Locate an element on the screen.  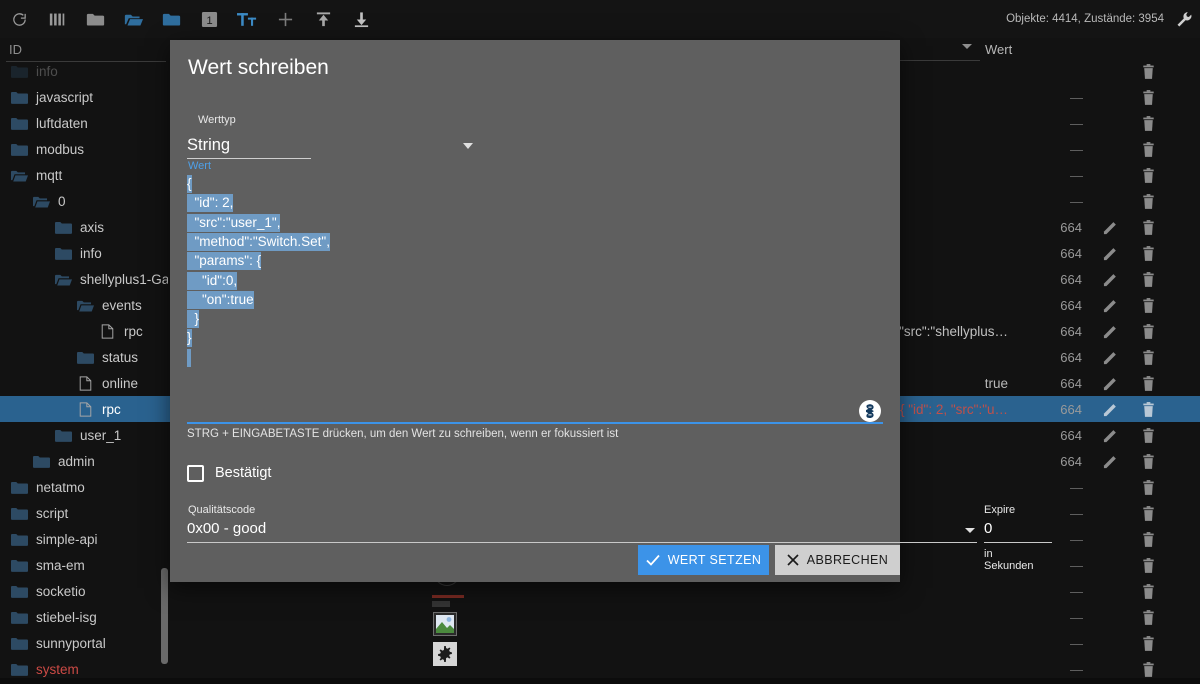
set-value-button: WERT SETZEN is located at coordinates (703, 560).